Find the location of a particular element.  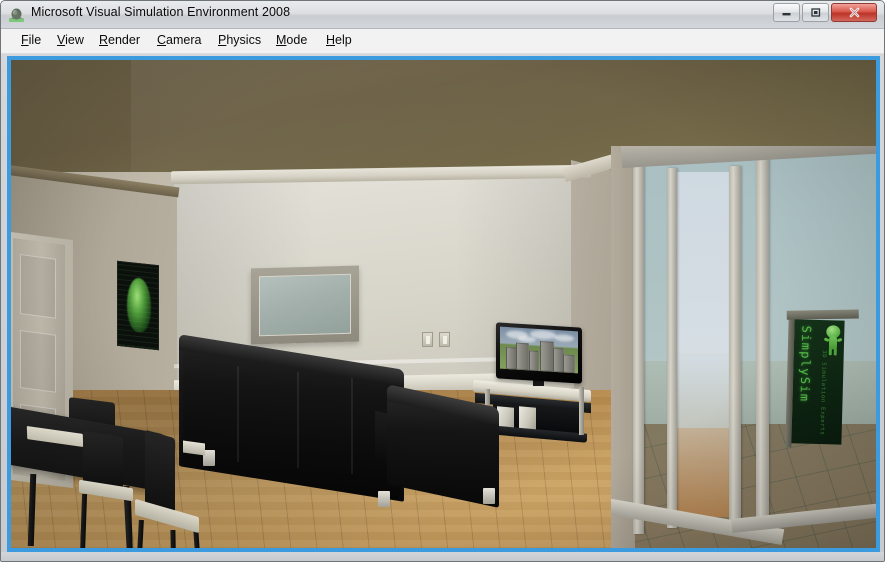

mirror-glass is located at coordinates (305, 305).